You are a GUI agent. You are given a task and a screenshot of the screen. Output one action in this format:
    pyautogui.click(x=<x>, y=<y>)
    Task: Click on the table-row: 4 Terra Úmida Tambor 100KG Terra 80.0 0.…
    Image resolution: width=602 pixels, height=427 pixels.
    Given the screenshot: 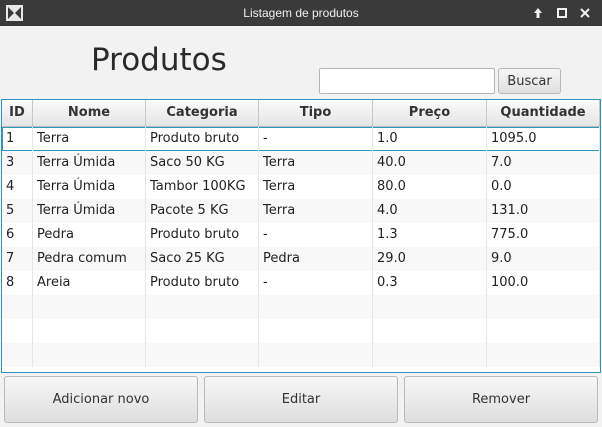 What is the action you would take?
    pyautogui.click(x=301, y=187)
    